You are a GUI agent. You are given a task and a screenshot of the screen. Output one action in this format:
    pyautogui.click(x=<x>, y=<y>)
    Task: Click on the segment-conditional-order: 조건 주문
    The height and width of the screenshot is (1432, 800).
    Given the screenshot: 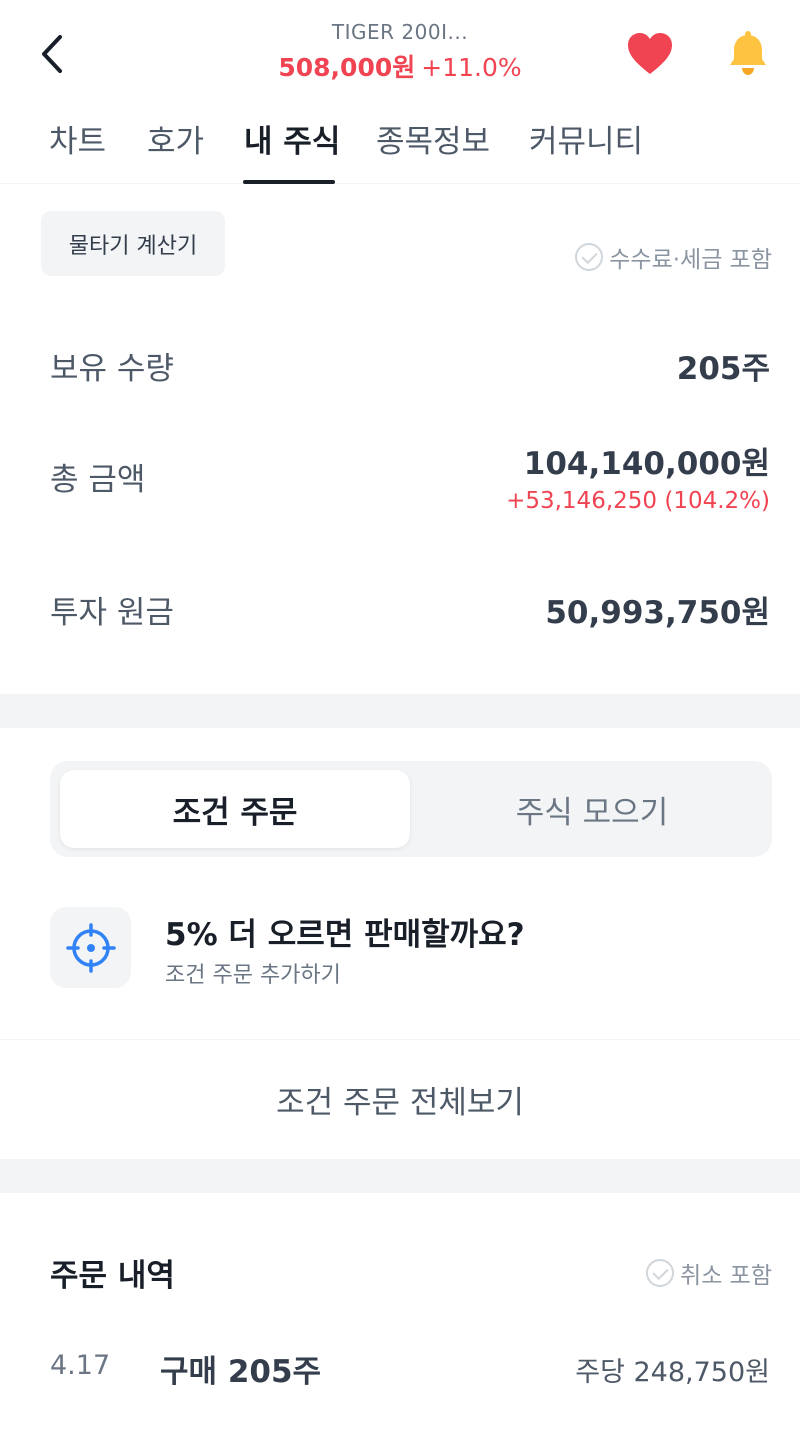 What is the action you would take?
    pyautogui.click(x=235, y=809)
    